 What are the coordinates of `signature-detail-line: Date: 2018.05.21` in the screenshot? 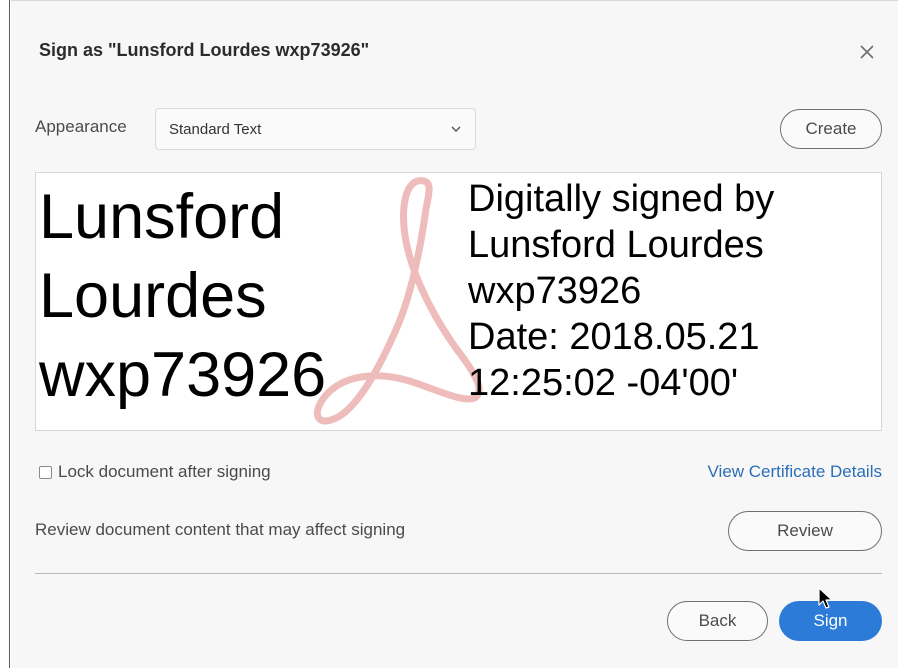 It's located at (614, 337).